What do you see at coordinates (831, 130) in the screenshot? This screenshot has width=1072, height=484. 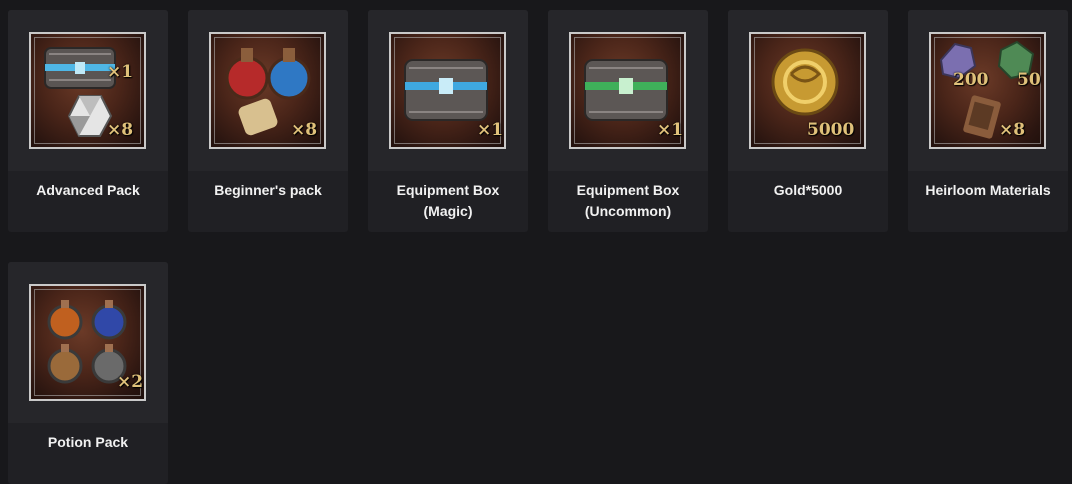 I see `quantity-label: 5000` at bounding box center [831, 130].